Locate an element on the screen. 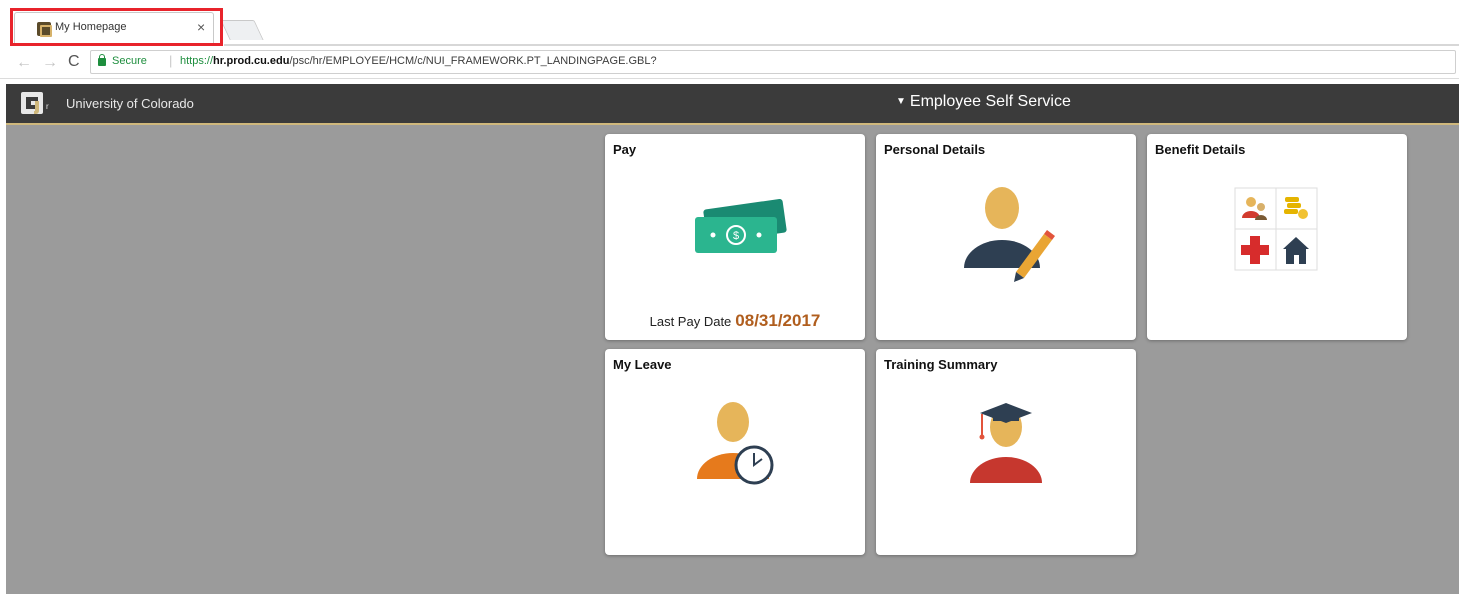  tile-benefit-details: Benefit Details is located at coordinates (1277, 237).